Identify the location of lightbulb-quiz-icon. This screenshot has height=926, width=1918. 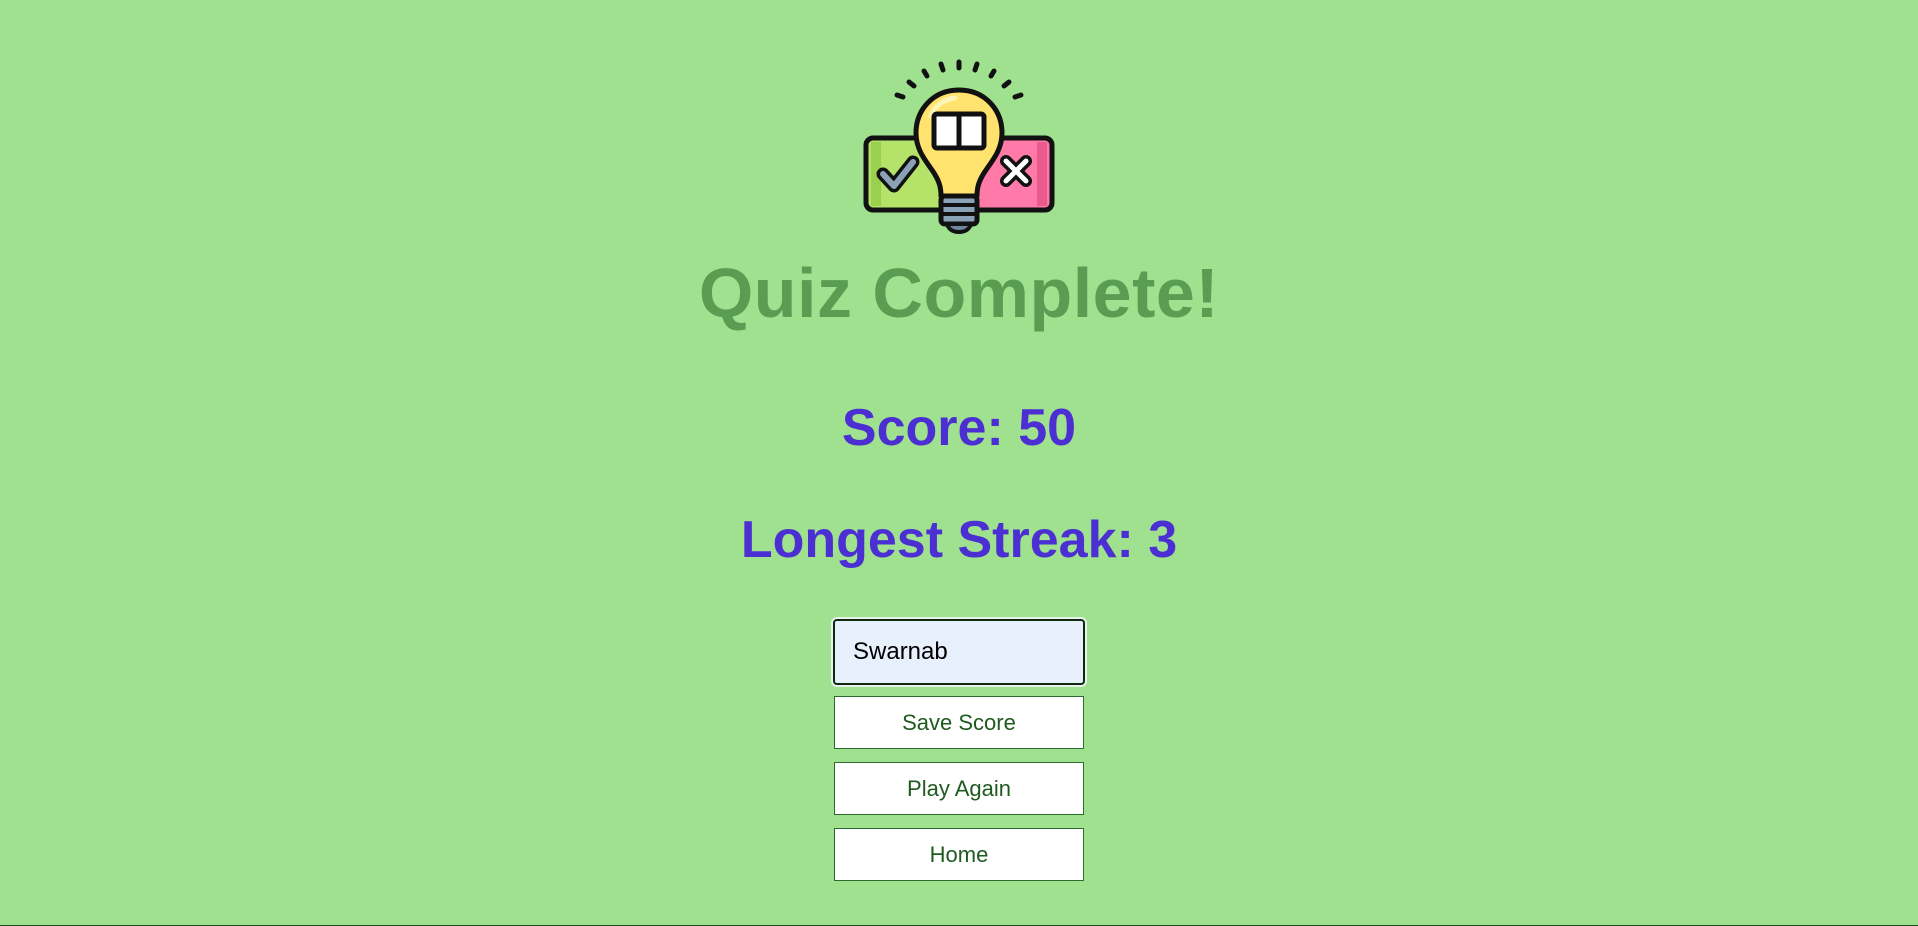
(959, 145).